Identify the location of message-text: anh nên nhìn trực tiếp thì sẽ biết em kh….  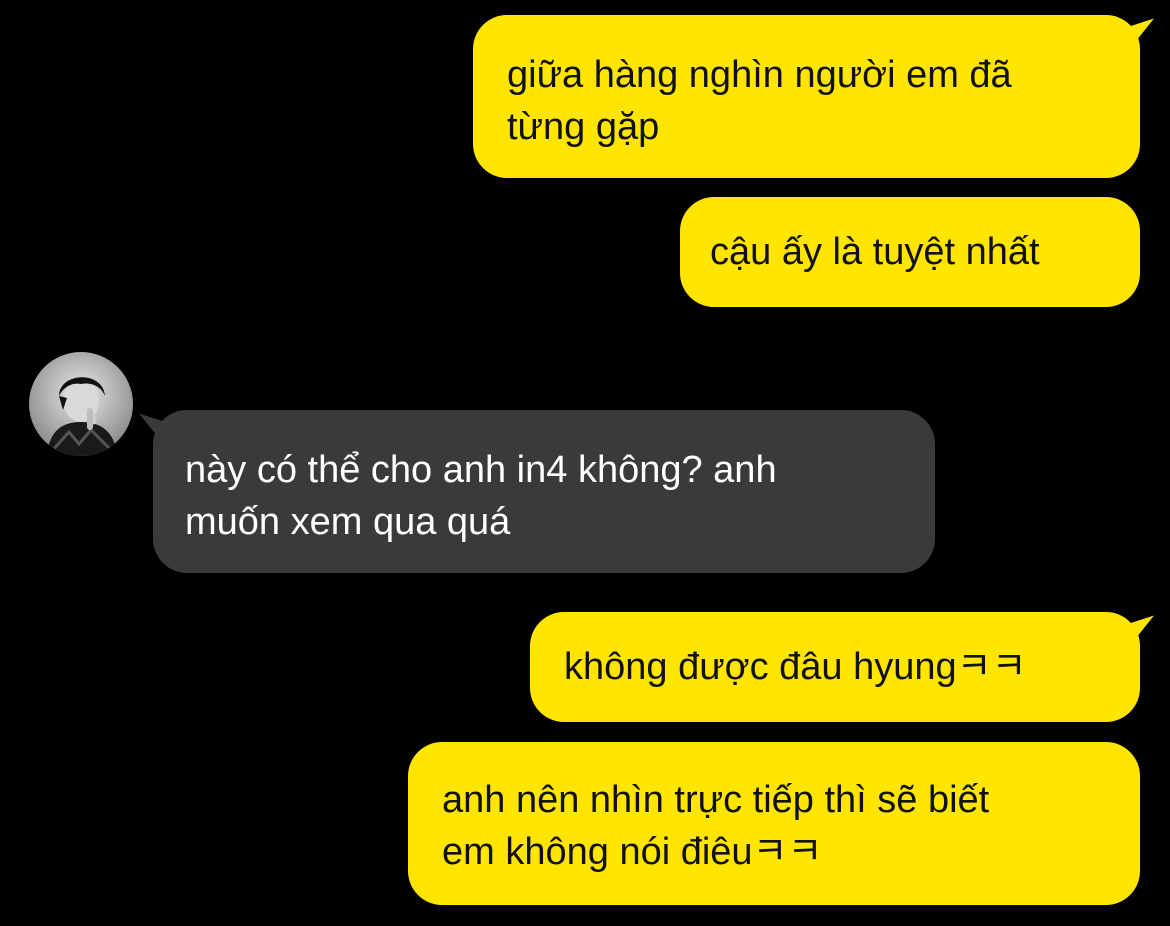
(716, 826).